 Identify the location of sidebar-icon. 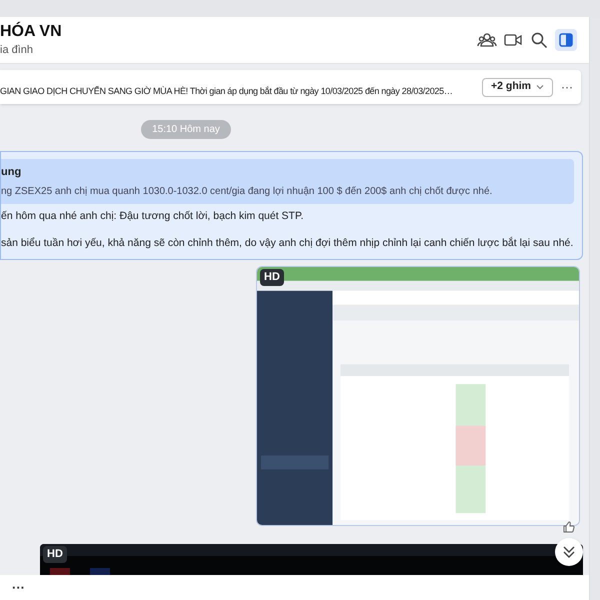
(566, 40).